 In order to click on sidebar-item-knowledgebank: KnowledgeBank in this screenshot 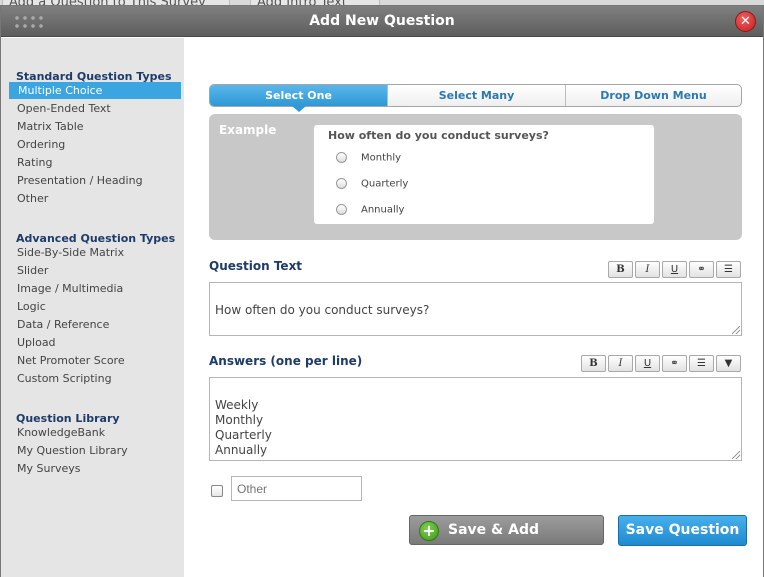, I will do `click(61, 432)`.